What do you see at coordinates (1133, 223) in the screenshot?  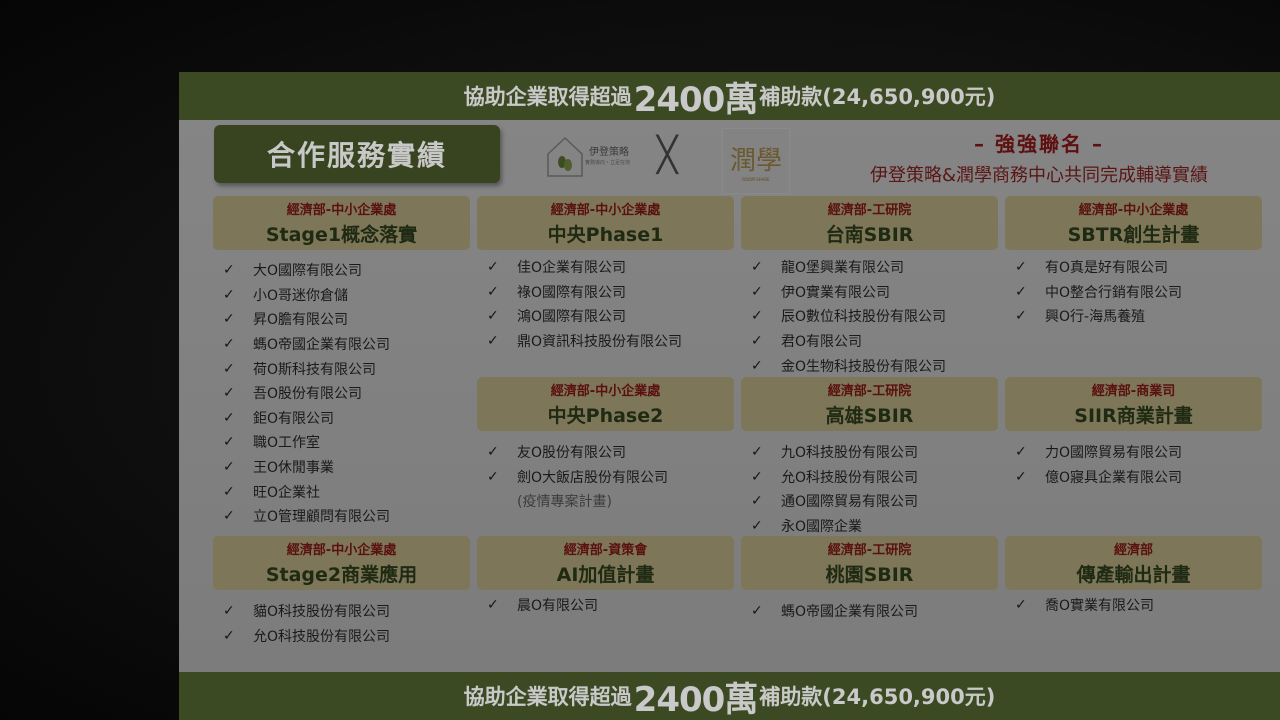 I see `program-header: 經濟部-中小企業處 SBTR創生計畫` at bounding box center [1133, 223].